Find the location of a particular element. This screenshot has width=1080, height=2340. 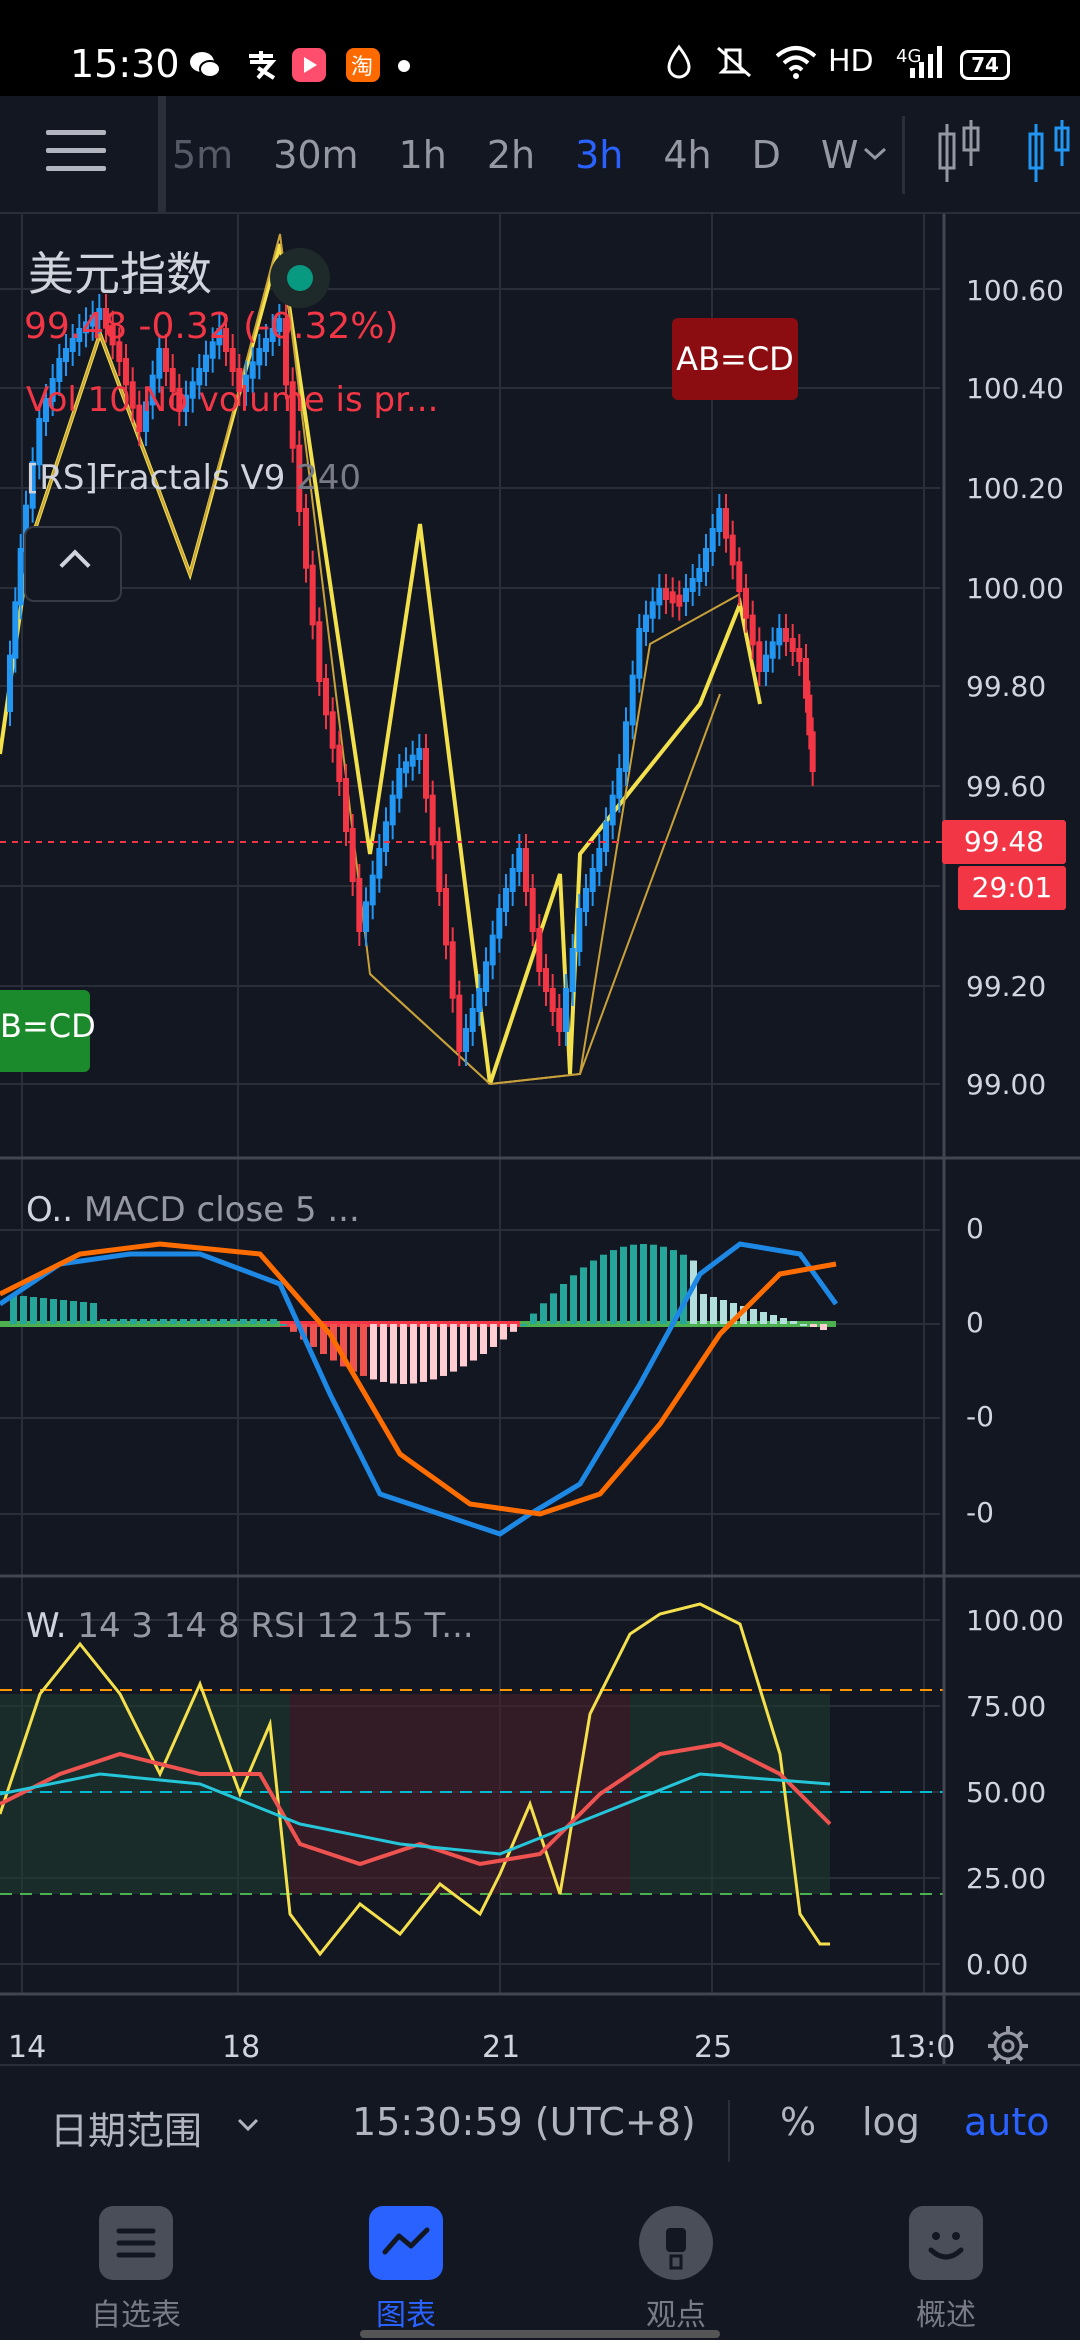

macd-axis-label: 0 is located at coordinates (975, 1228).